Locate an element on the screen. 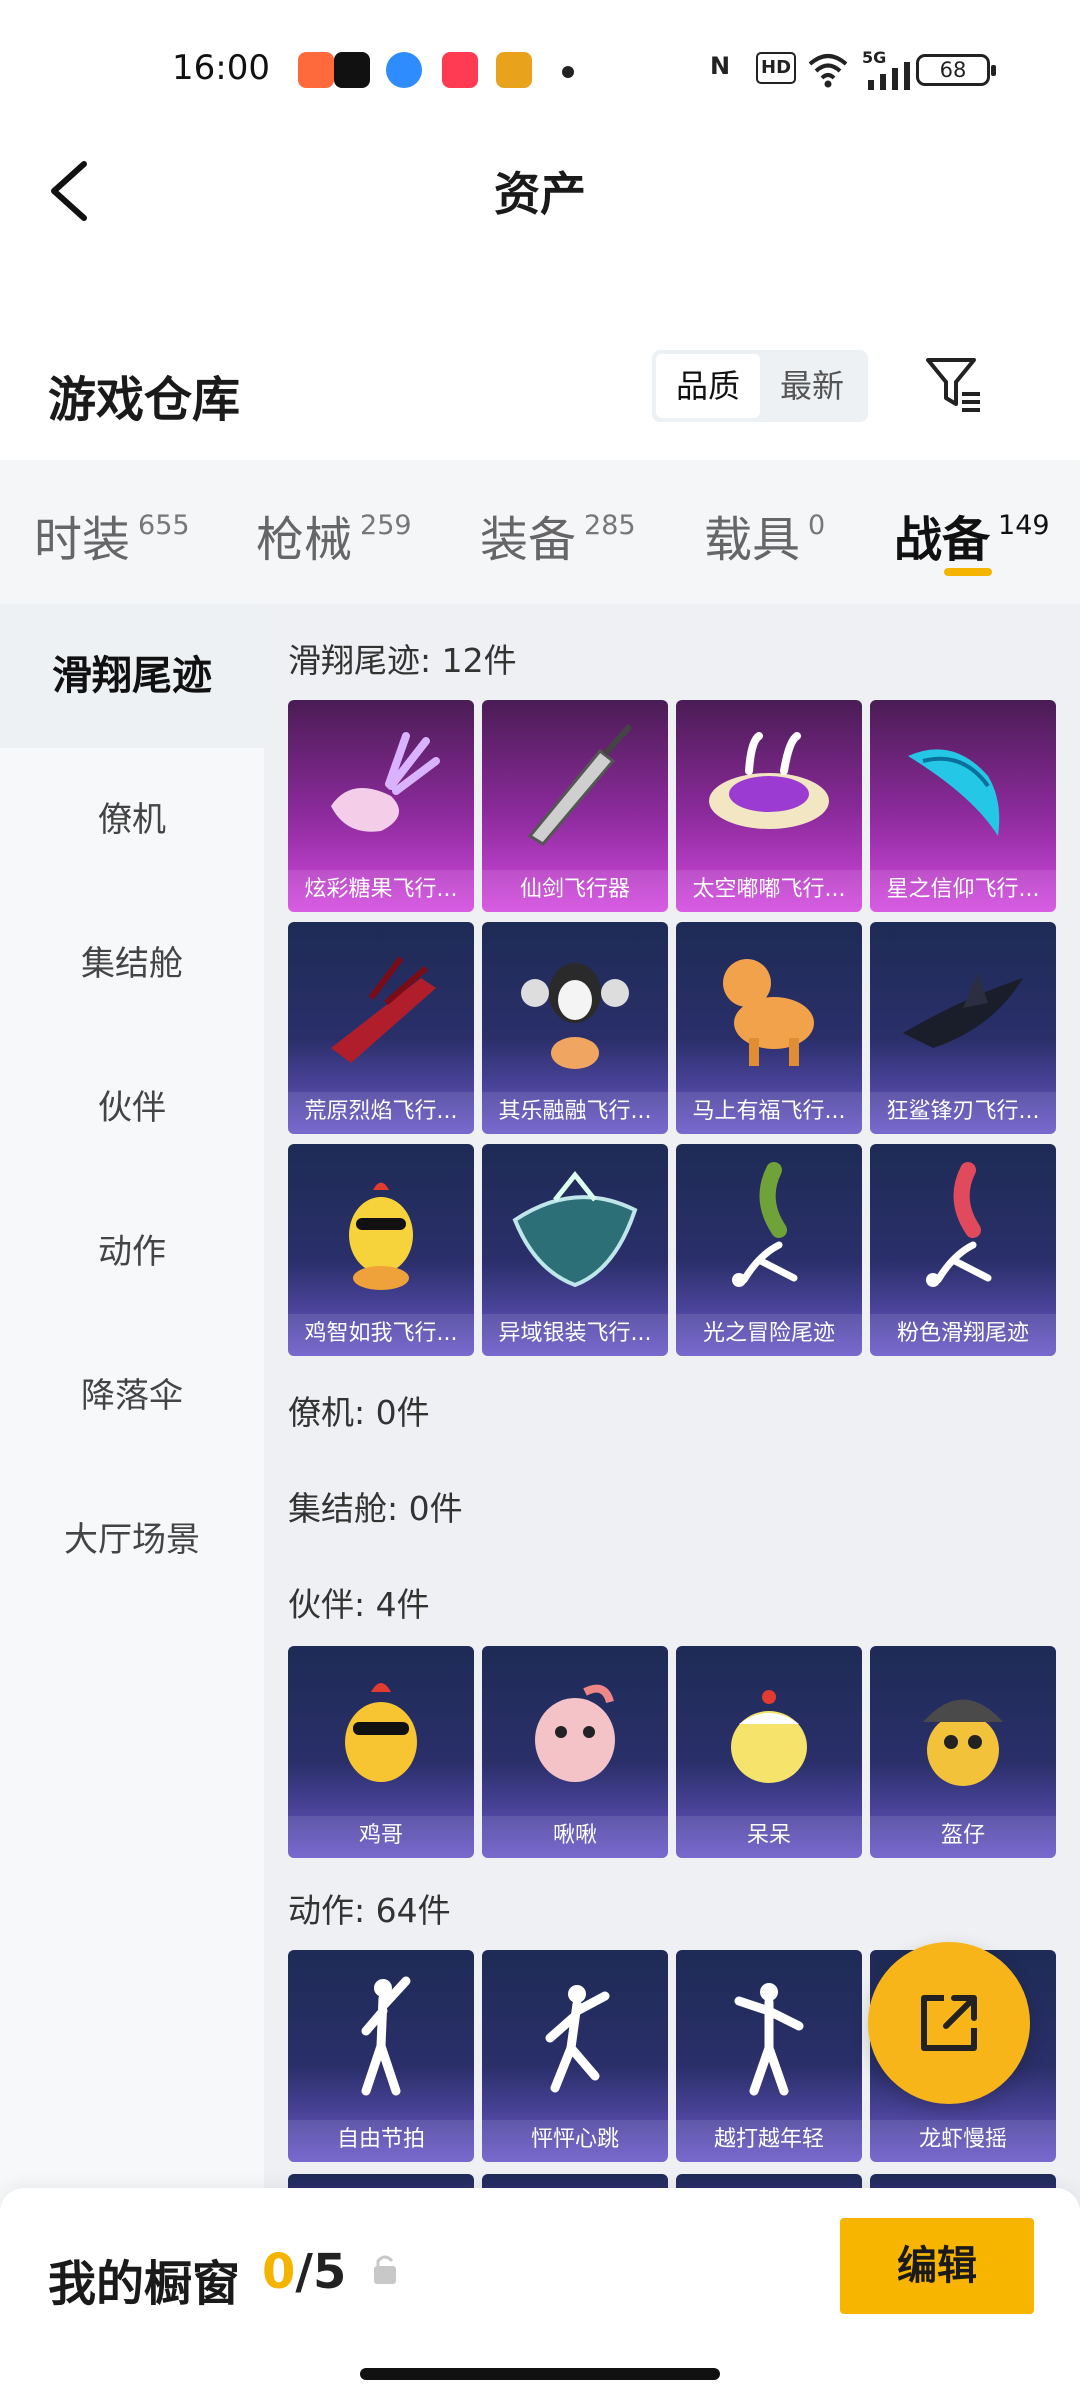  sidebar-item-emote: 动作 is located at coordinates (132, 1252).